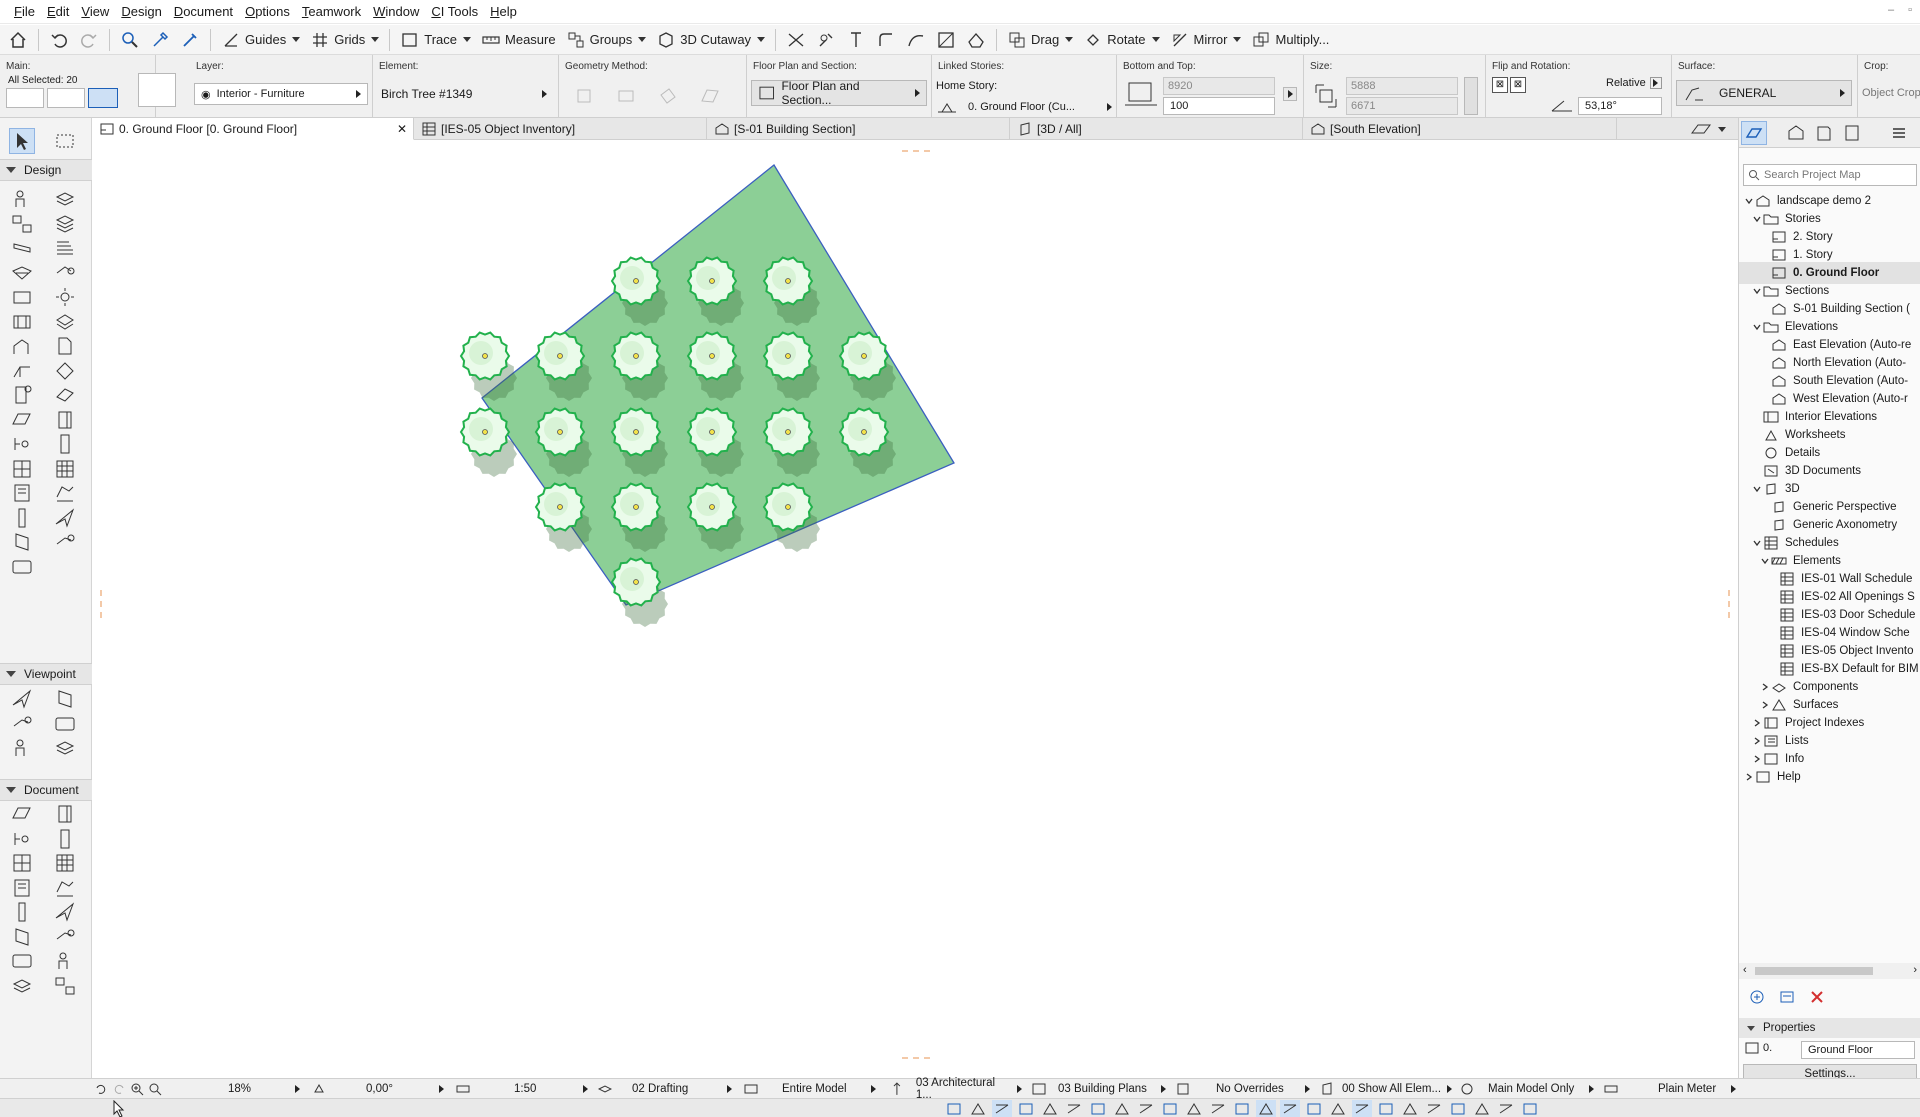  I want to click on tab-options, so click(1708, 129).